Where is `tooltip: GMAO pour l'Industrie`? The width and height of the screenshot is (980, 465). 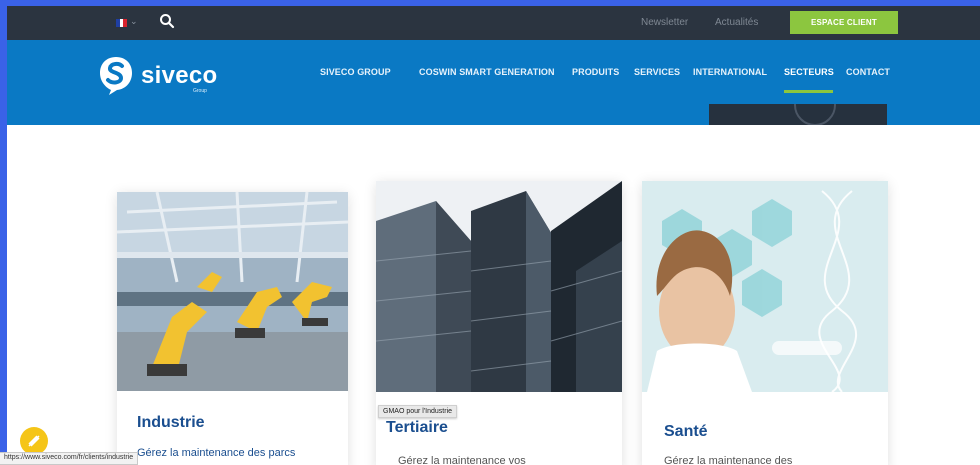
tooltip: GMAO pour l'Industrie is located at coordinates (418, 411).